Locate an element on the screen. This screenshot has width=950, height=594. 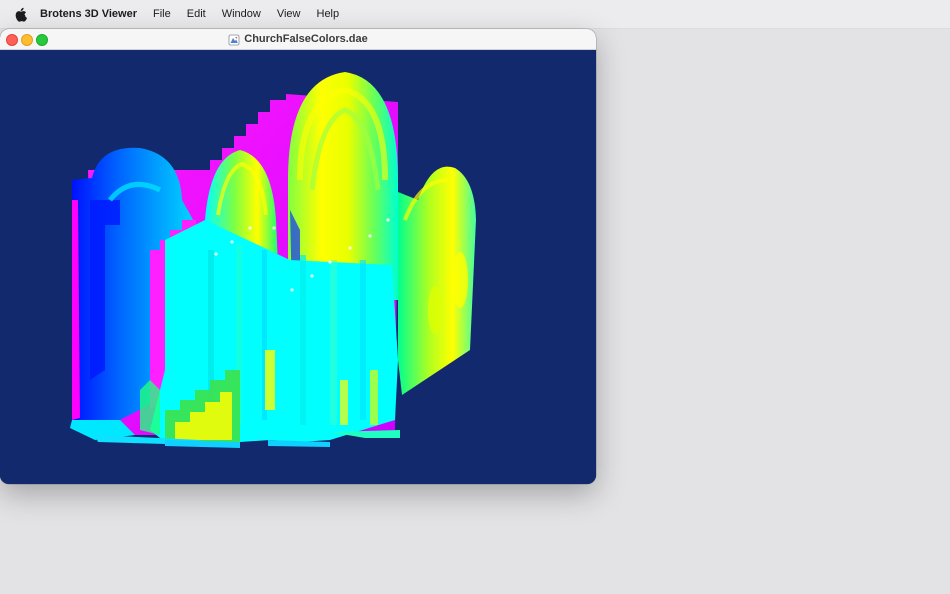
menu-view: View is located at coordinates (289, 14).